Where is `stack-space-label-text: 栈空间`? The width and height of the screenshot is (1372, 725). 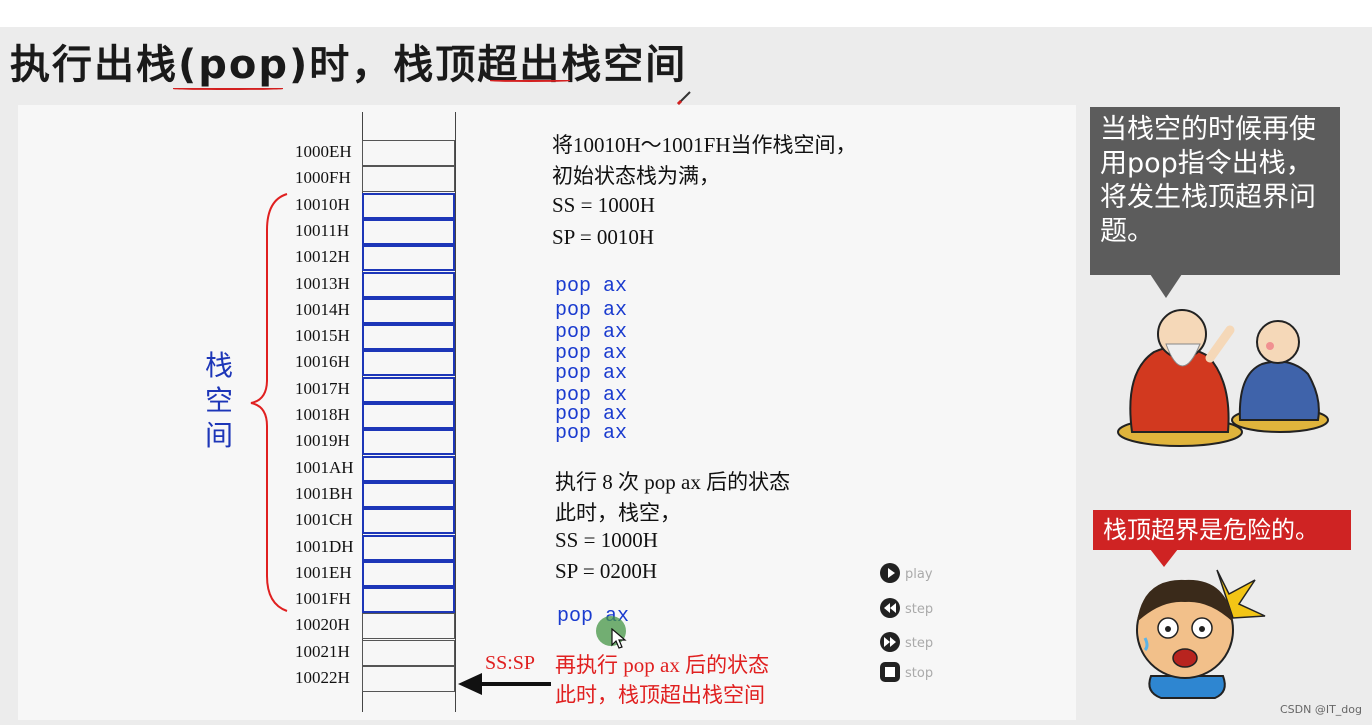 stack-space-label-text: 栈空间 is located at coordinates (219, 400).